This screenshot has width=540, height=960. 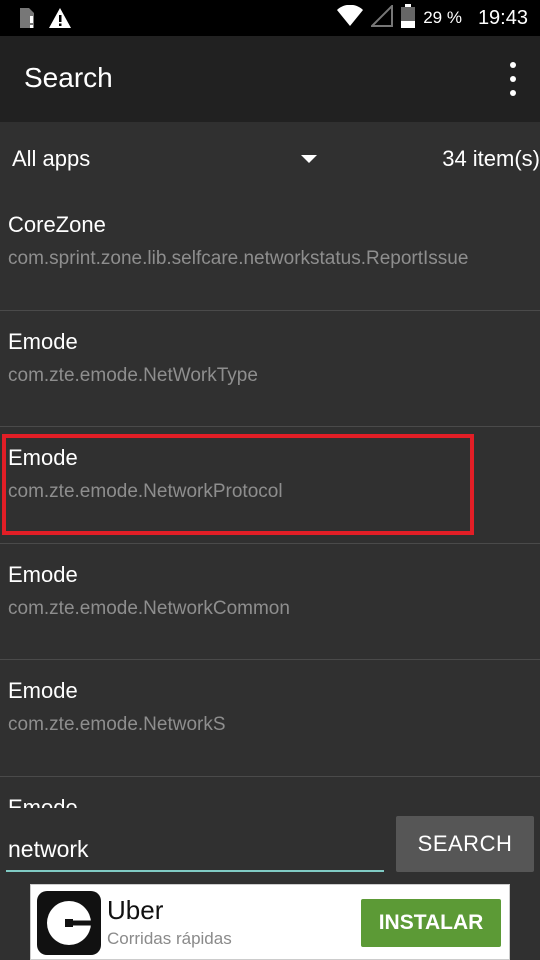 I want to click on result-count: 34 item(s), so click(x=491, y=158).